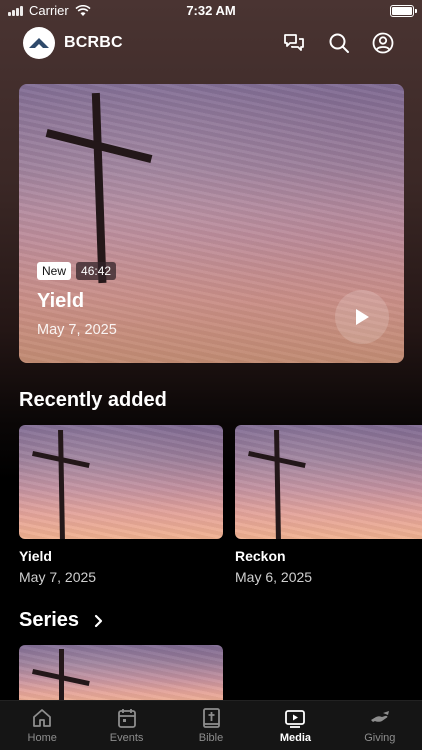 The height and width of the screenshot is (750, 422). I want to click on search-button, so click(339, 43).